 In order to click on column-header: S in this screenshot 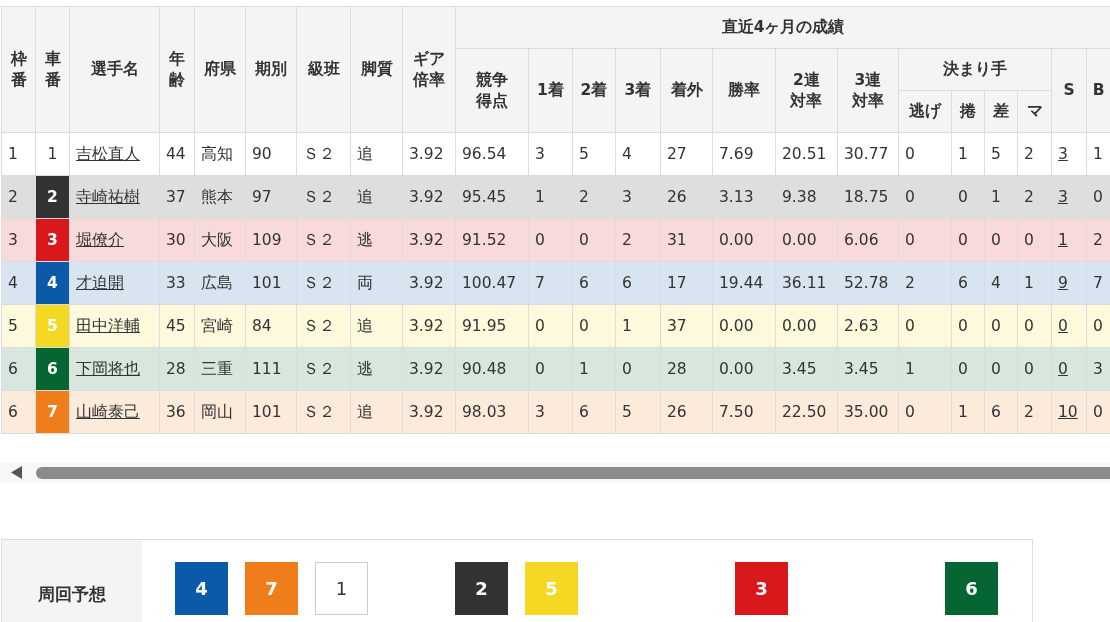, I will do `click(1069, 90)`.